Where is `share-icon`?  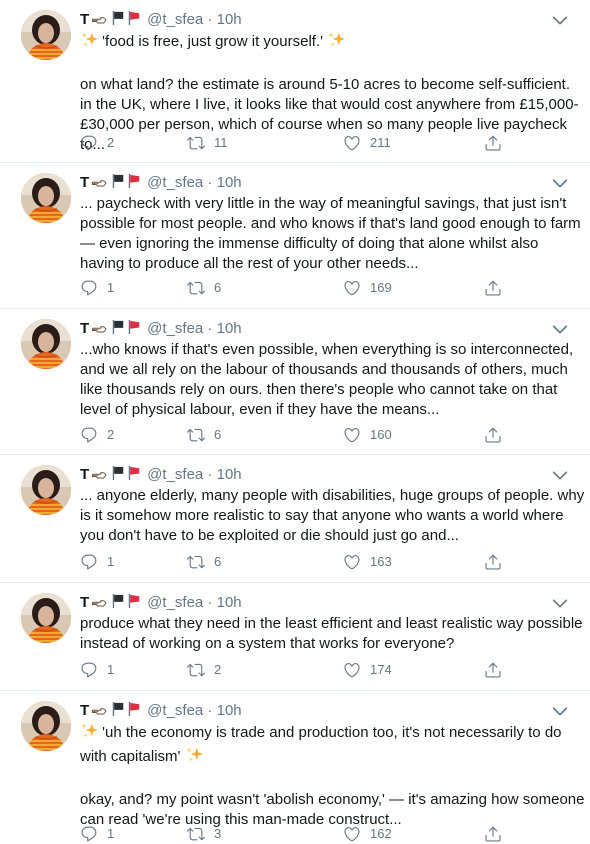 share-icon is located at coordinates (493, 435).